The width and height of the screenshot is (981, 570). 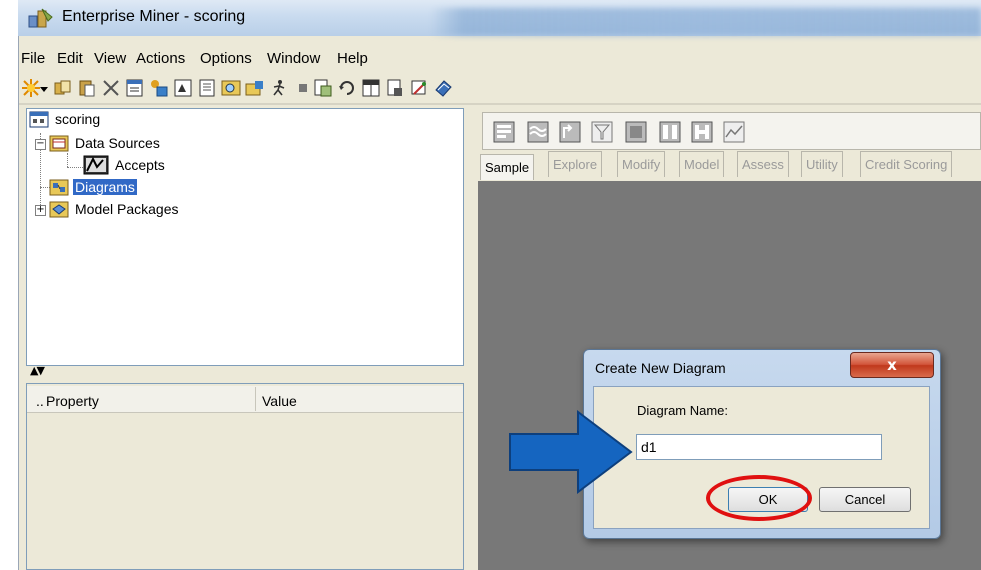 What do you see at coordinates (570, 132) in the screenshot?
I see `partition-node-icon` at bounding box center [570, 132].